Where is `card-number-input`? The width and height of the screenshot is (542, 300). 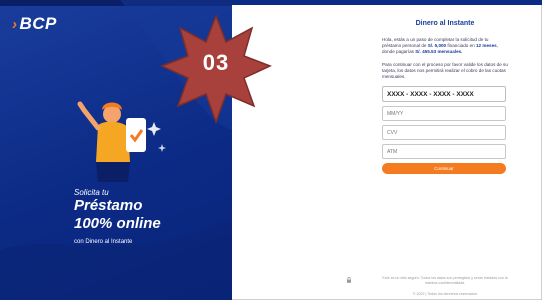 card-number-input is located at coordinates (444, 94).